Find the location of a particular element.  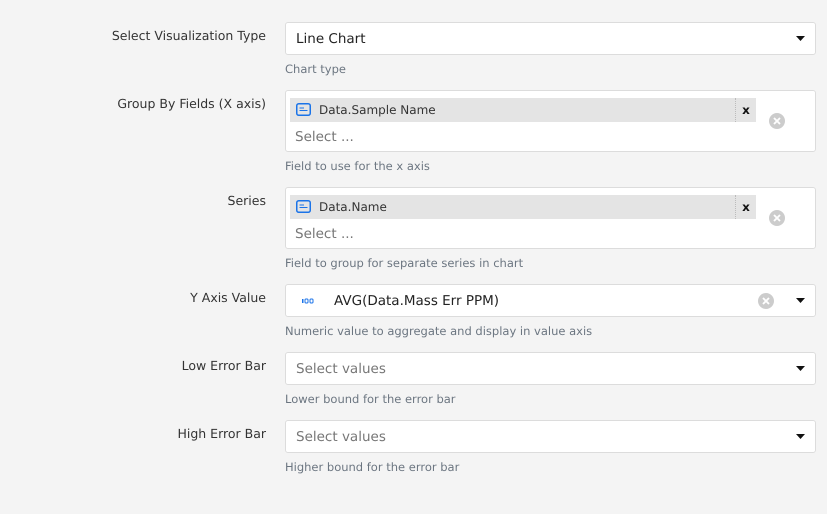

selected-value: Line Chart is located at coordinates (331, 38).